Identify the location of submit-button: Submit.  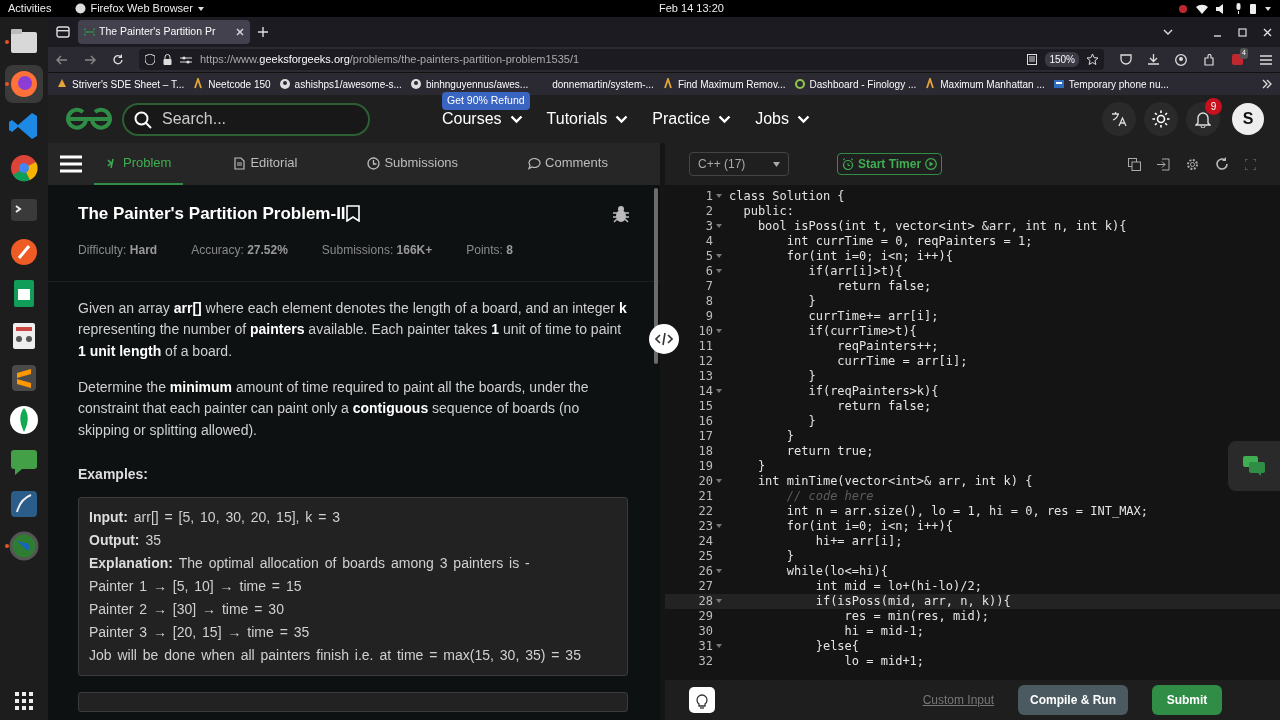
(1187, 700).